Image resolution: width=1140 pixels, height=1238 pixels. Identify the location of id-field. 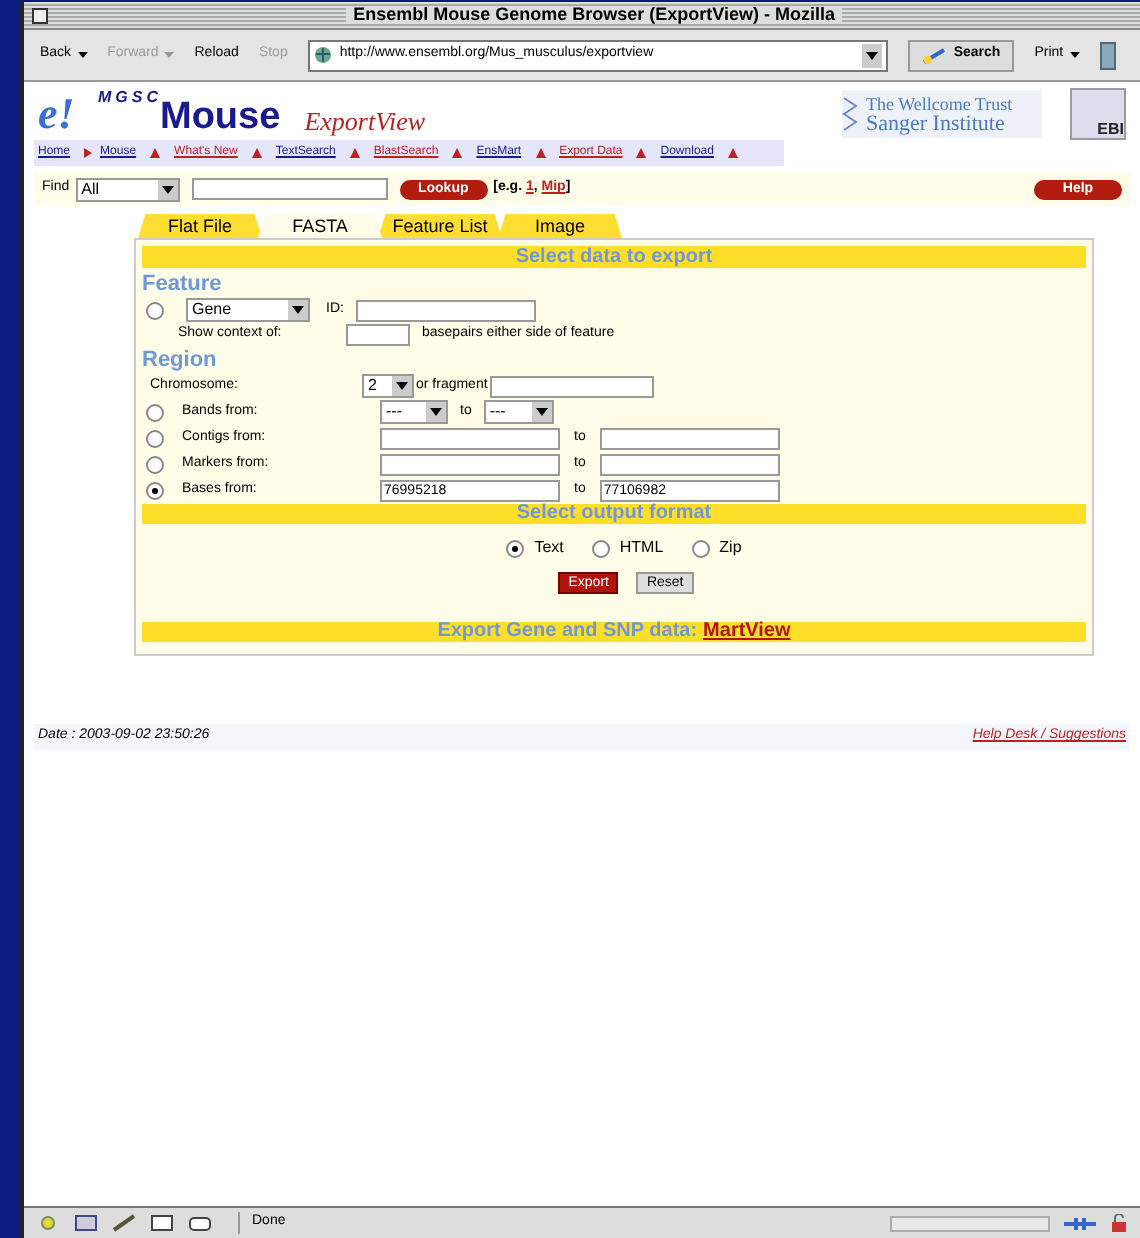
(445, 310).